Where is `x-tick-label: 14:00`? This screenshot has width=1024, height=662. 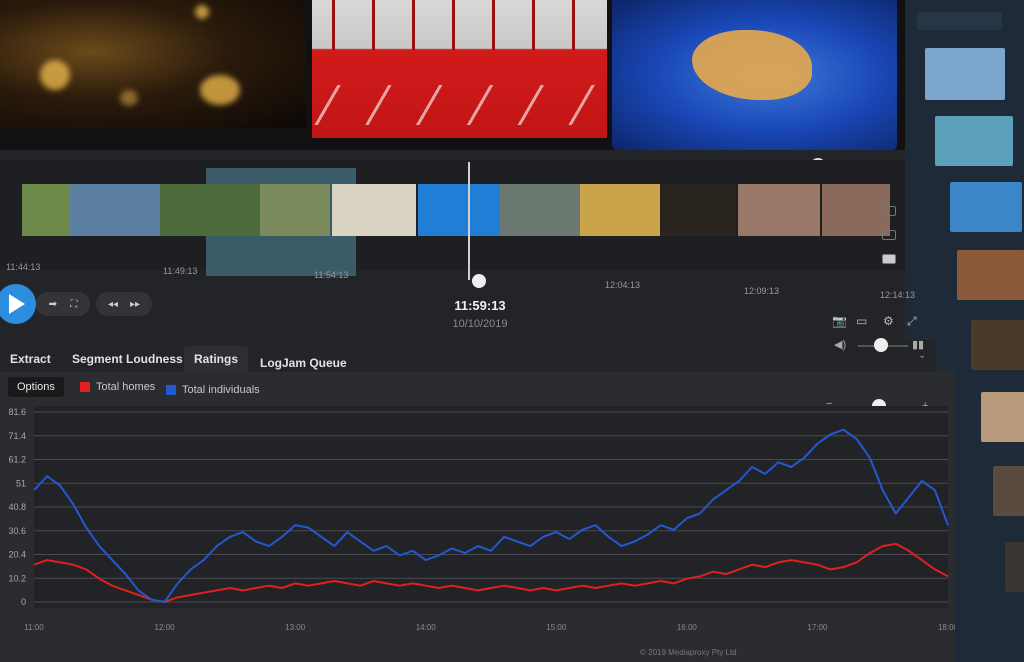 x-tick-label: 14:00 is located at coordinates (426, 627).